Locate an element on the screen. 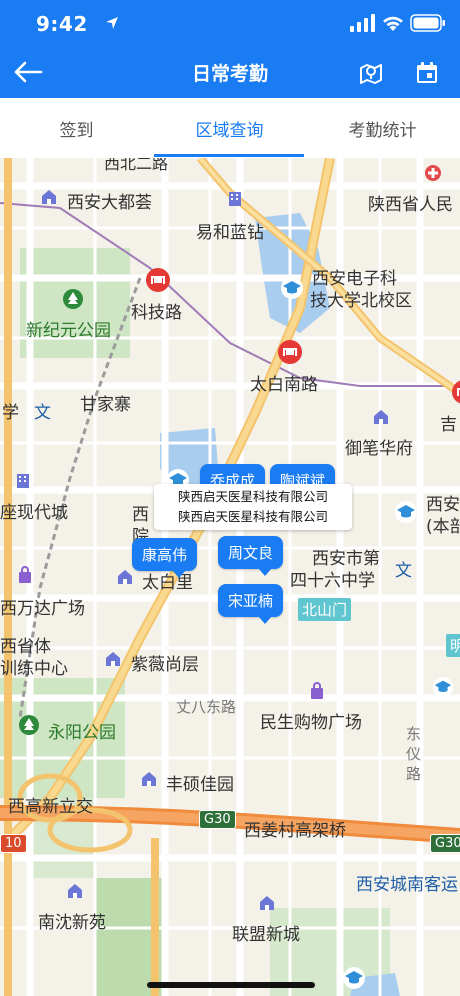 This screenshot has height=996, width=460. map-label: 紫薇尚层 is located at coordinates (165, 665).